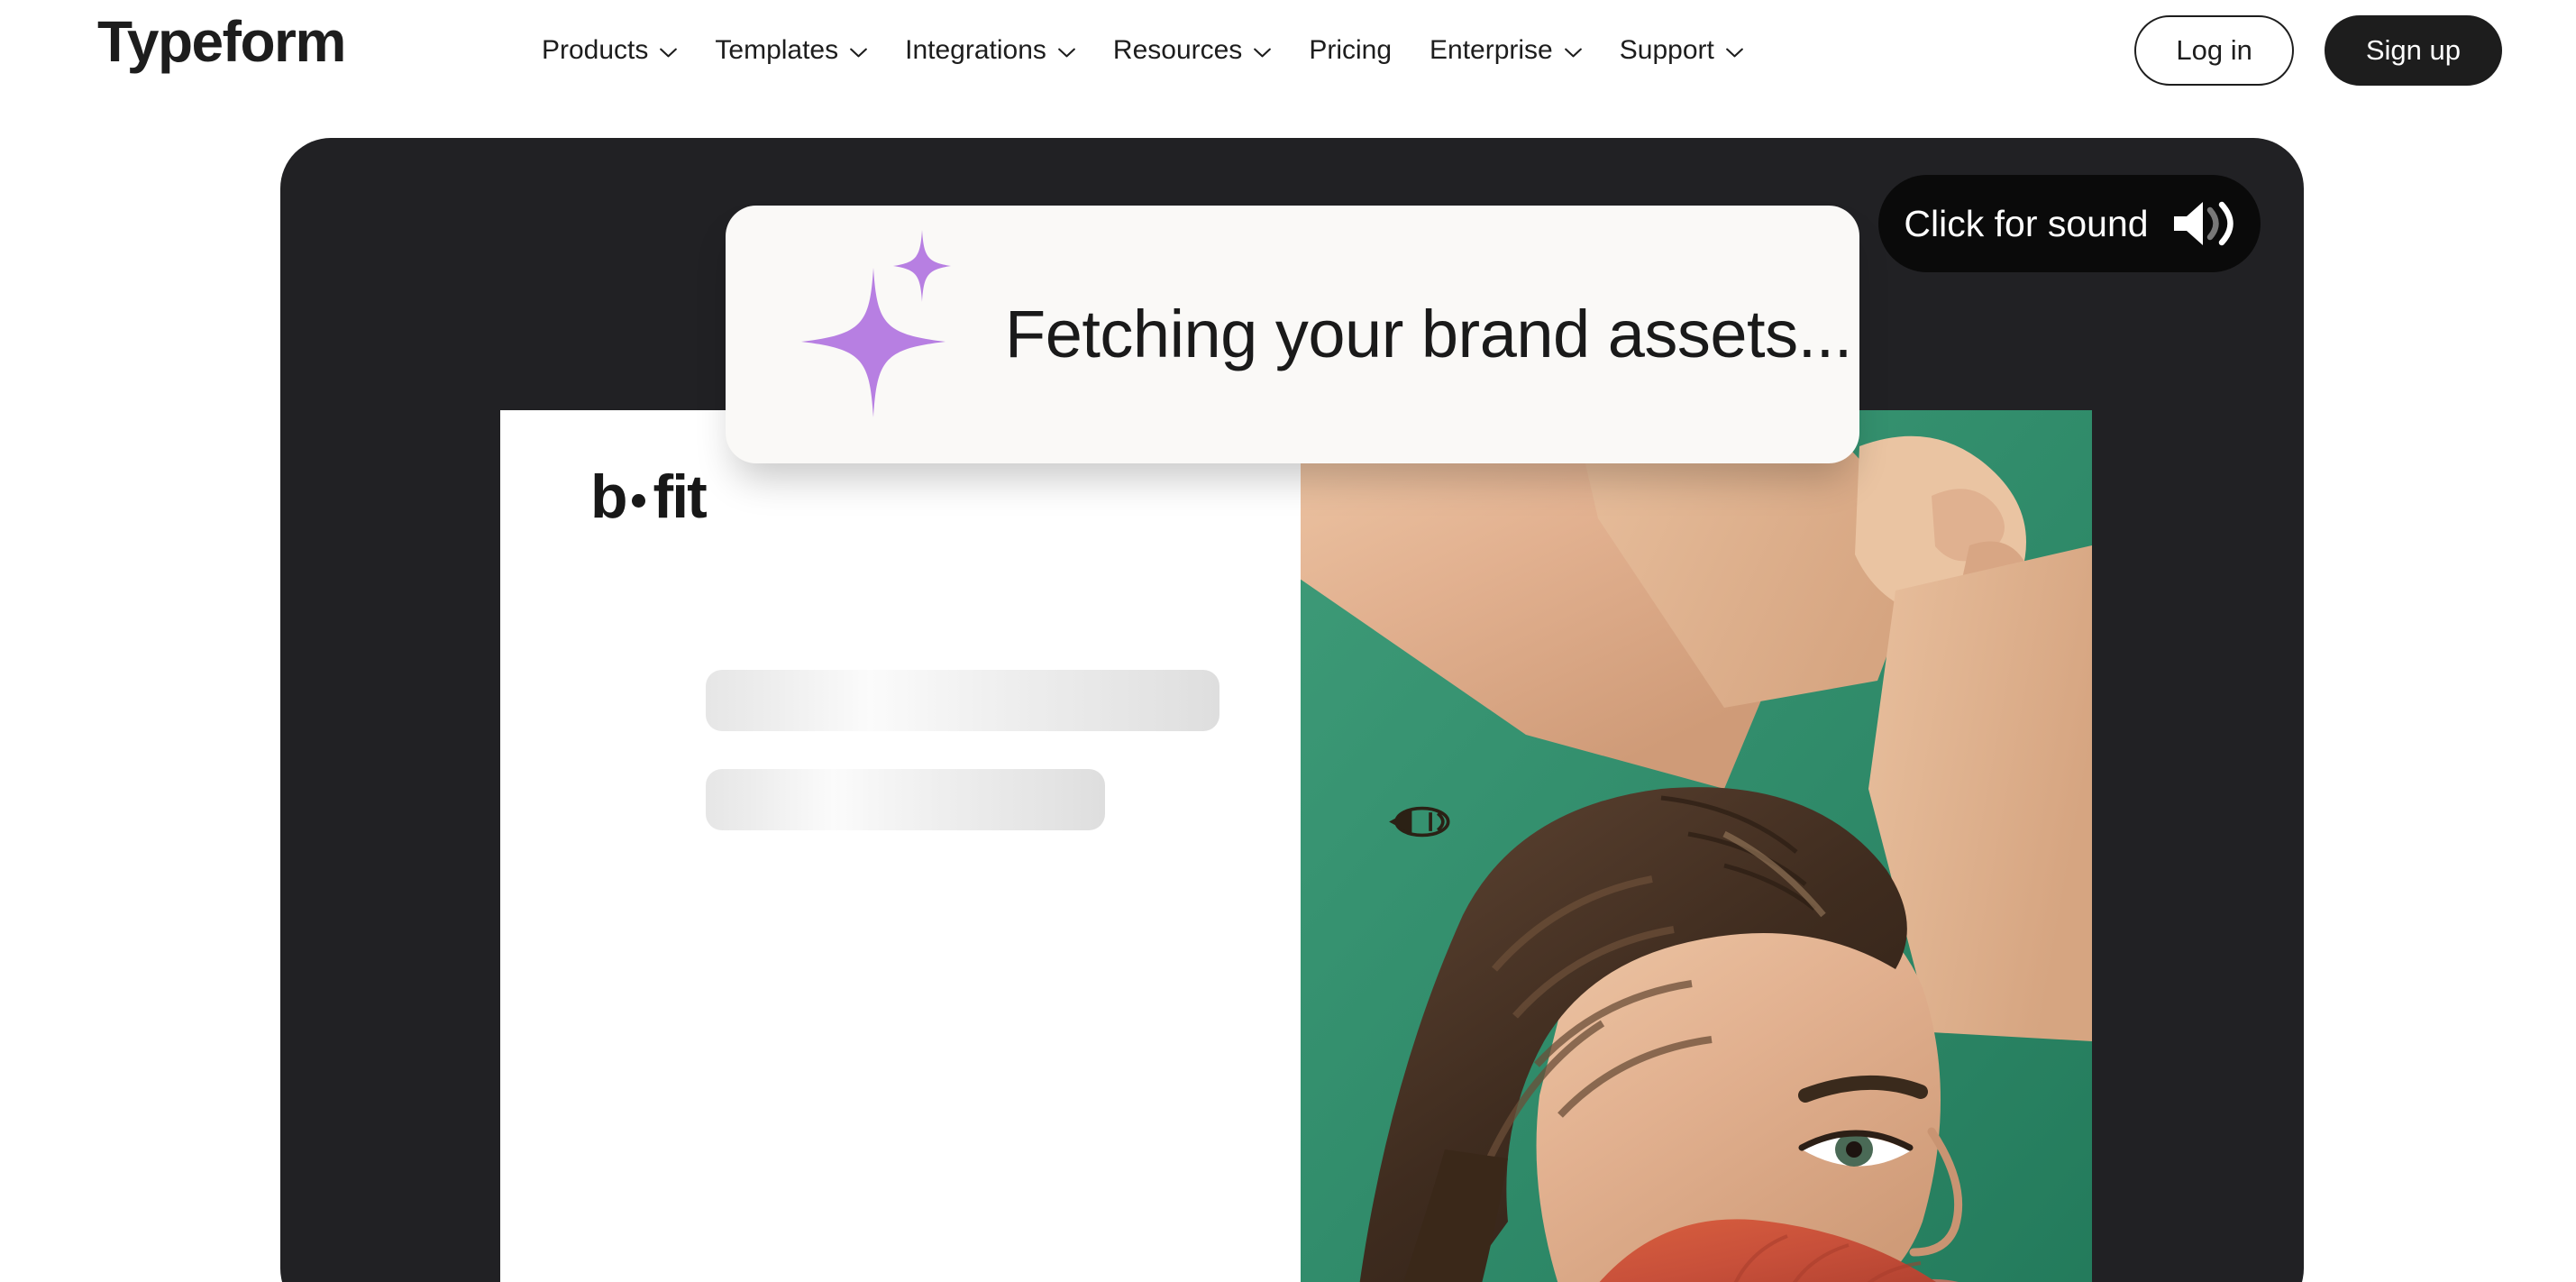 The image size is (2576, 1282). Describe the element at coordinates (595, 50) in the screenshot. I see `nav-item-label: Products` at that location.